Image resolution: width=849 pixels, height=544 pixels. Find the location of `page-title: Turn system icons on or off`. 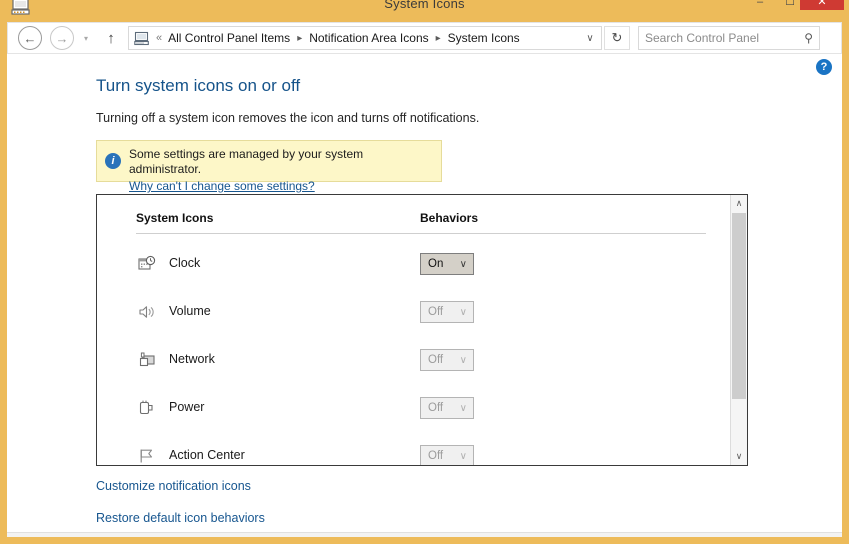

page-title: Turn system icons on or off is located at coordinates (198, 85).